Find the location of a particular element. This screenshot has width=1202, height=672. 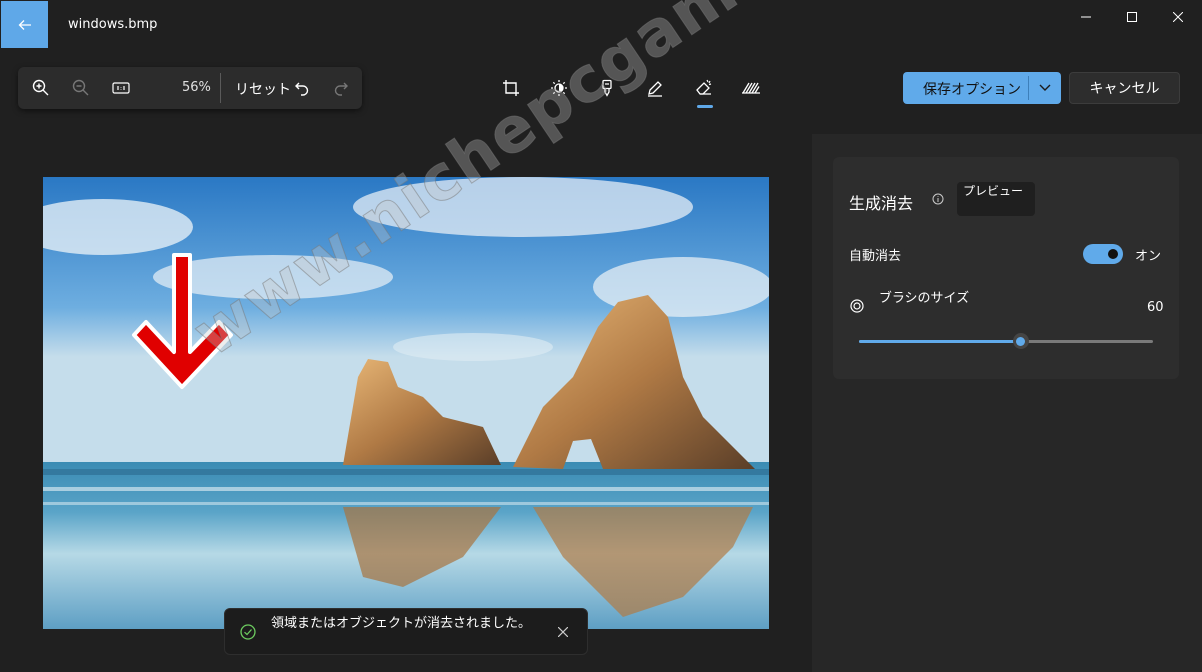

crop-icon is located at coordinates (511, 88).